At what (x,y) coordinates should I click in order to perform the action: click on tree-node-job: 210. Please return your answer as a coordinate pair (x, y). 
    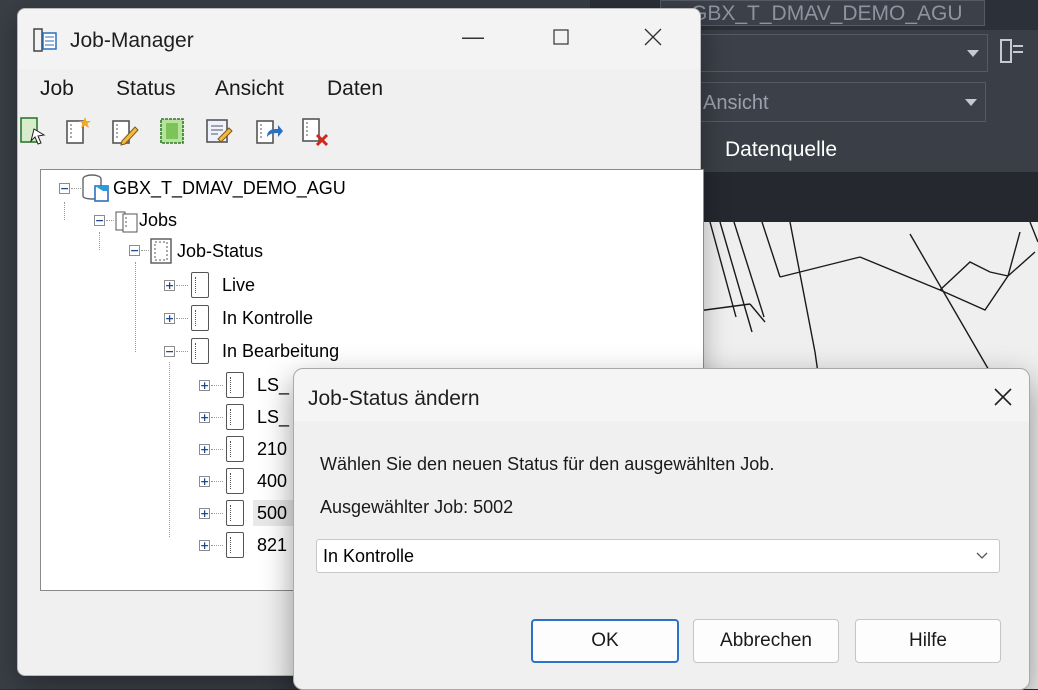
    Looking at the image, I should click on (272, 449).